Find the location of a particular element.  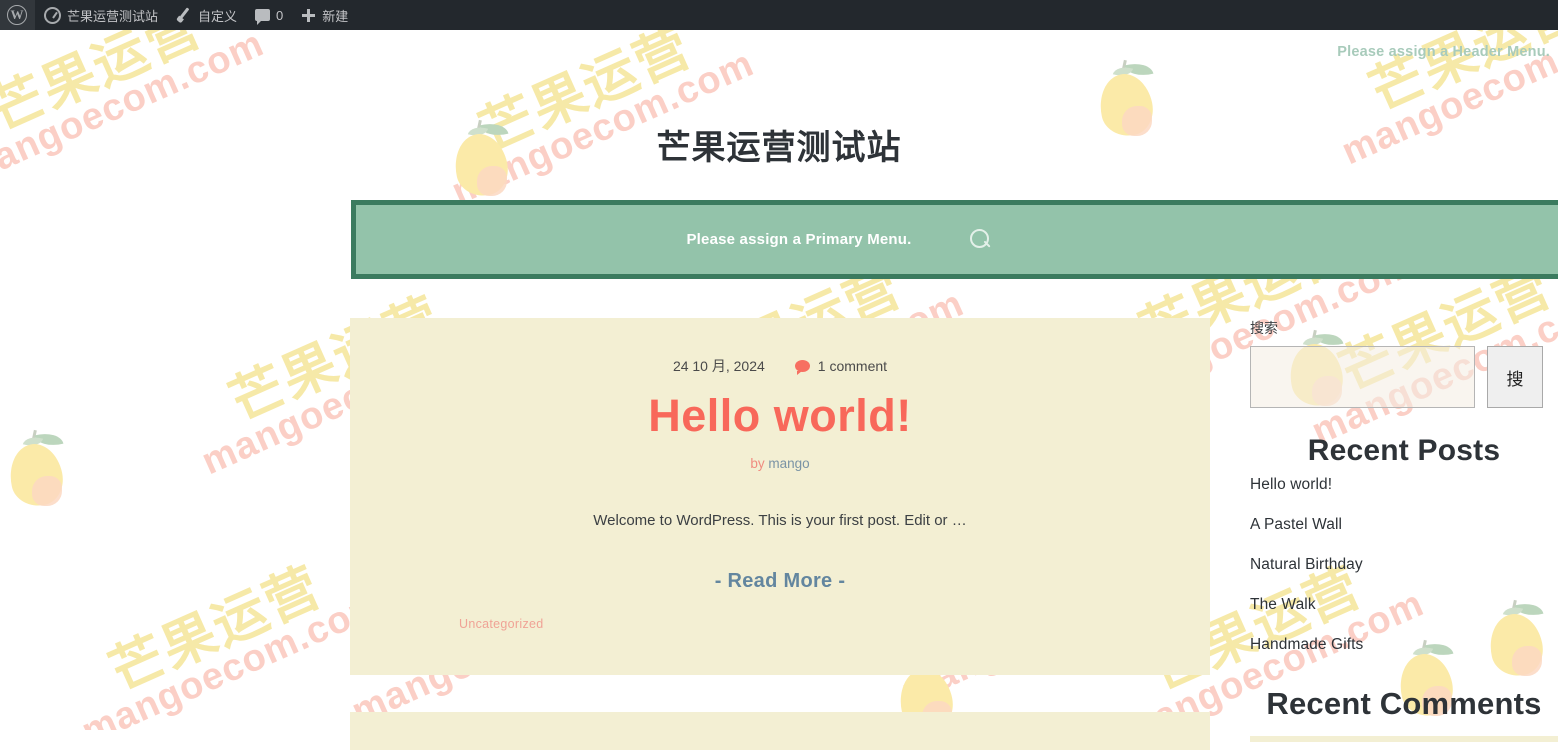

primary-menu-bar: Please assign a Primary Menu. is located at coordinates (954, 239).